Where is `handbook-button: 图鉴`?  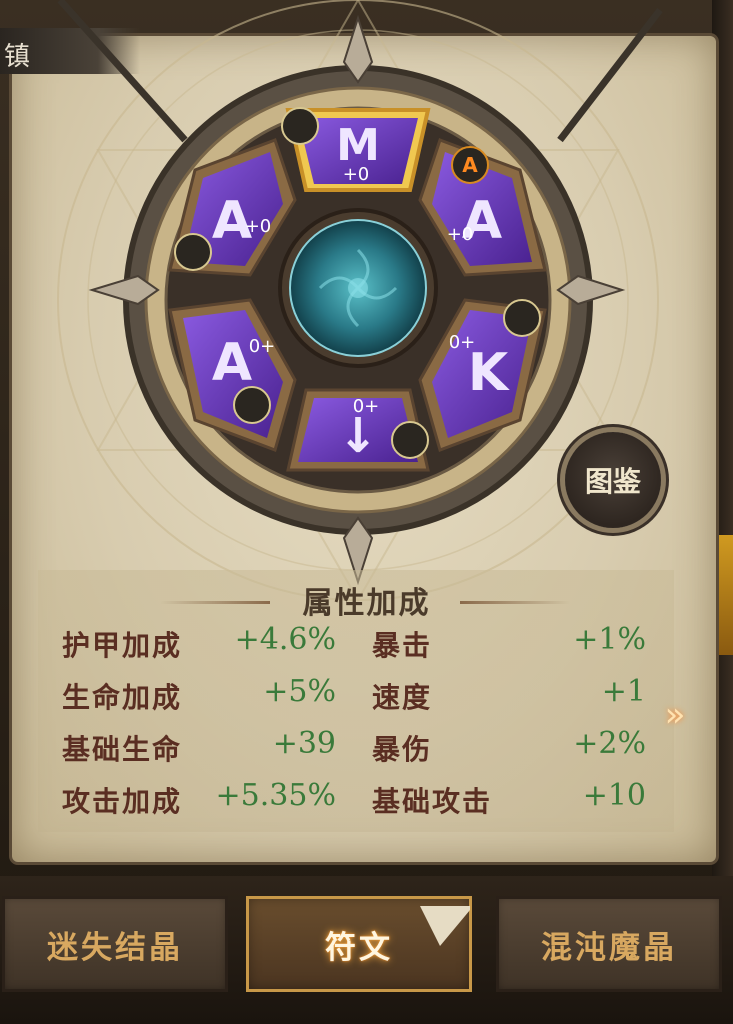 handbook-button: 图鉴 is located at coordinates (613, 480).